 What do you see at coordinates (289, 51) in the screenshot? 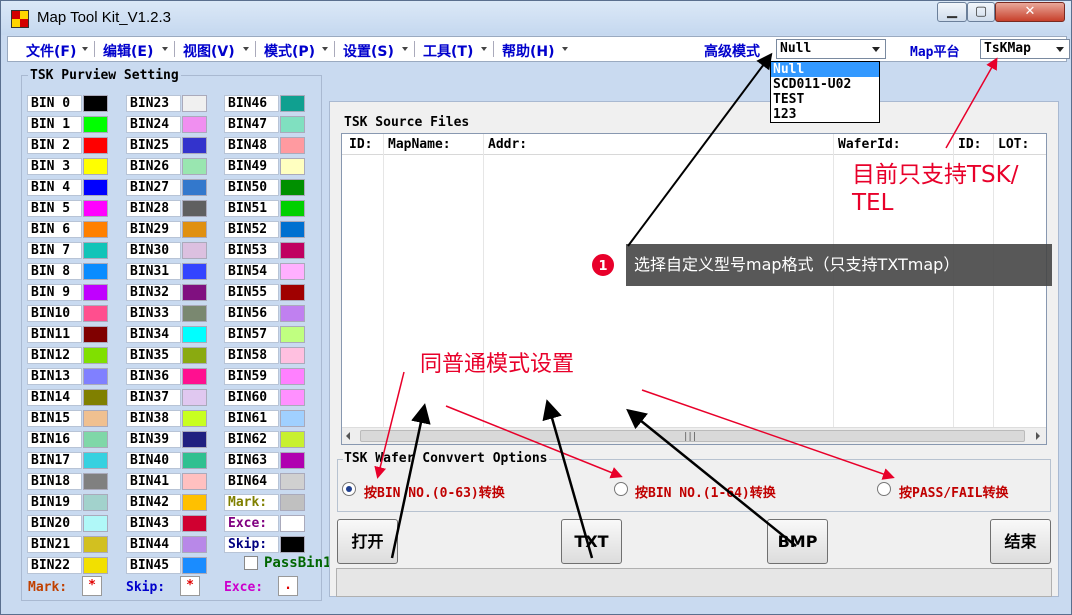
I see `menu-mode: 模式(P)` at bounding box center [289, 51].